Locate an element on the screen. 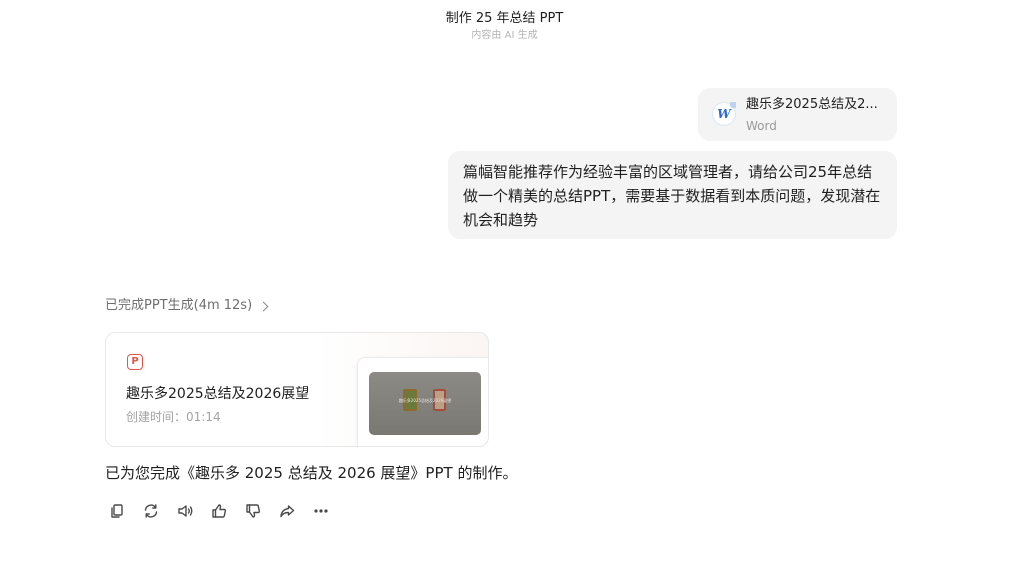  thumbs-up-icon is located at coordinates (219, 511).